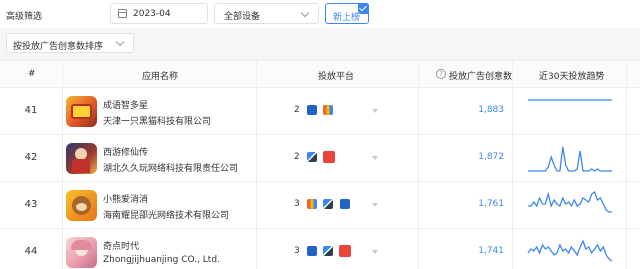 The image size is (640, 269). I want to click on table-header: # 应用名称 投放平台 ? 投放广告创意数 近30天投放趋势, so click(320, 74).